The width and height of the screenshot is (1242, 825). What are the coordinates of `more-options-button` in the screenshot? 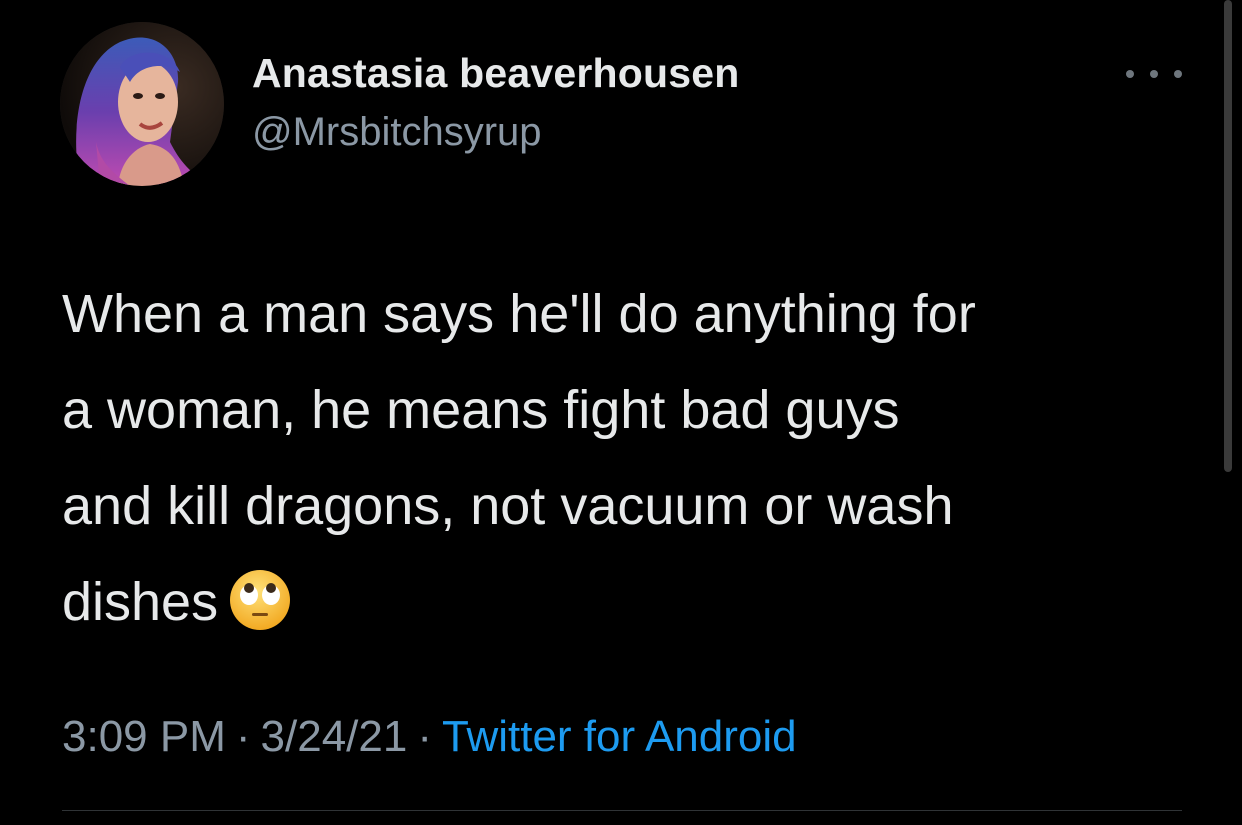 It's located at (1154, 74).